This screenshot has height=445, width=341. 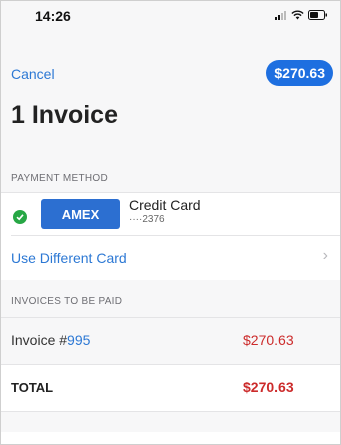 What do you see at coordinates (147, 219) in the screenshot?
I see `card-number-label: ····2376` at bounding box center [147, 219].